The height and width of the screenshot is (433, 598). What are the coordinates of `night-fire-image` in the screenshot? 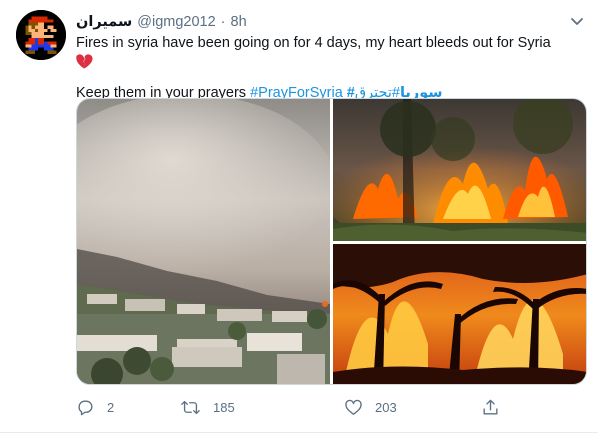 It's located at (459, 314).